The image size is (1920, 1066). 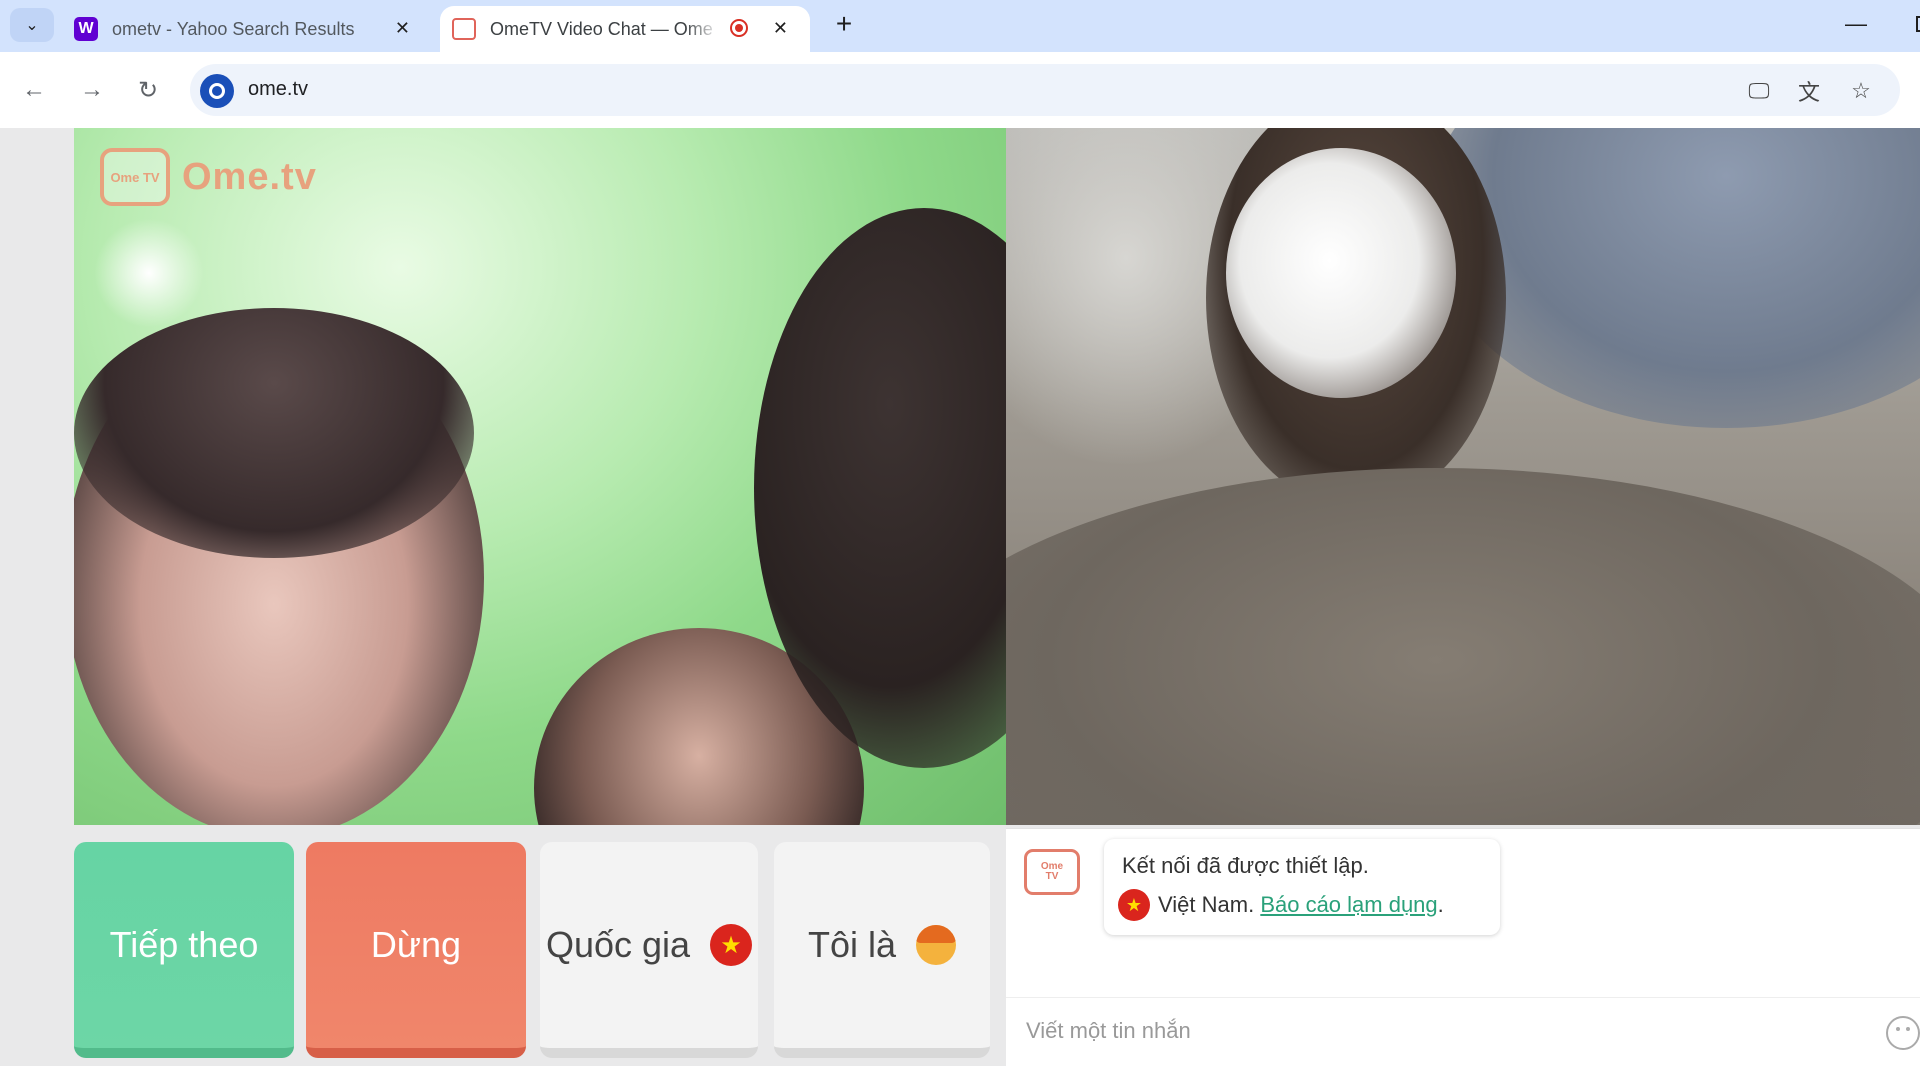 What do you see at coordinates (86, 29) in the screenshot?
I see `yahoo-icon: W` at bounding box center [86, 29].